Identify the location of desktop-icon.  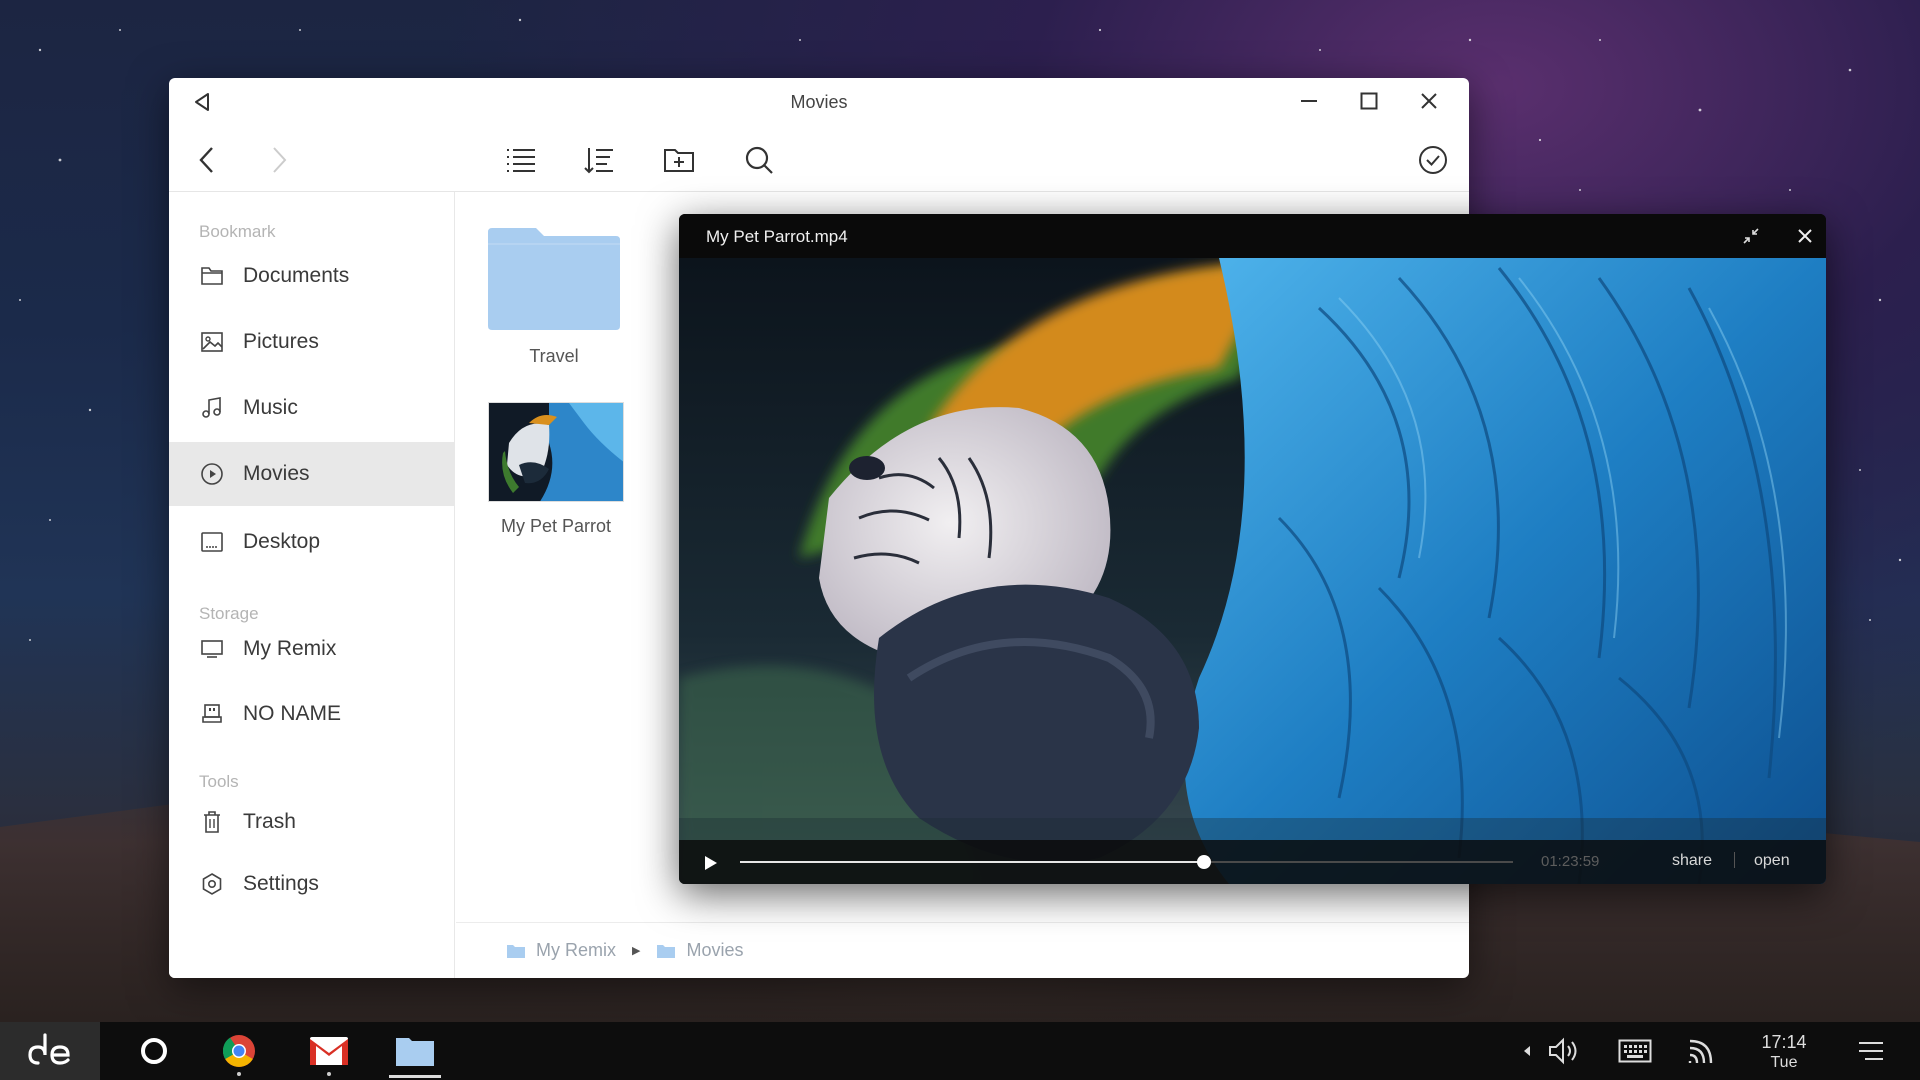
(212, 542).